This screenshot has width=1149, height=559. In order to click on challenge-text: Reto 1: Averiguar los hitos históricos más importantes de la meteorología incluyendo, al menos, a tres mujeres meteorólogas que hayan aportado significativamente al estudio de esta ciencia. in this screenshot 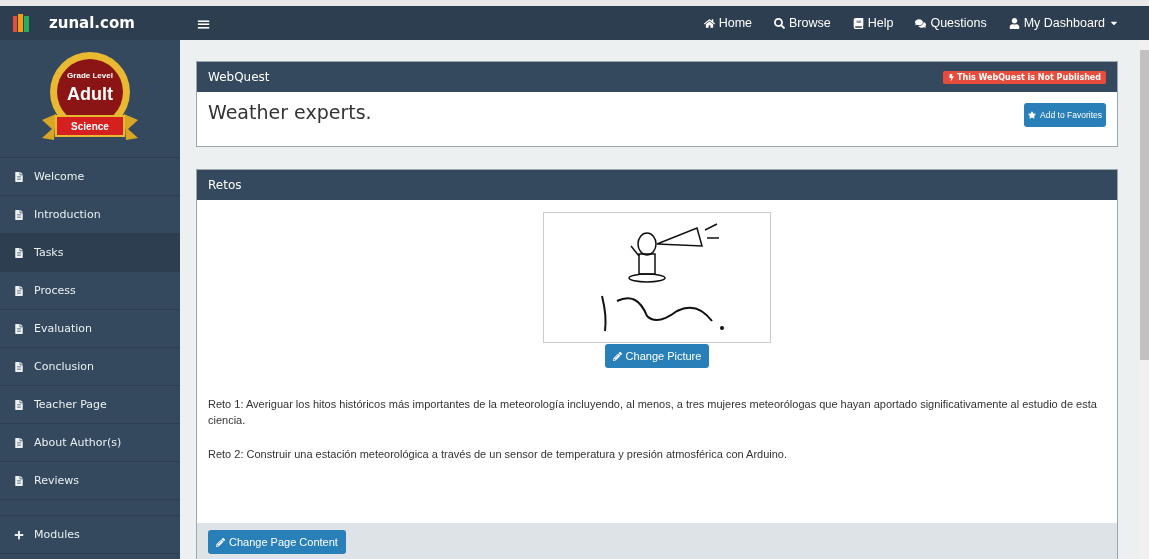, I will do `click(653, 412)`.